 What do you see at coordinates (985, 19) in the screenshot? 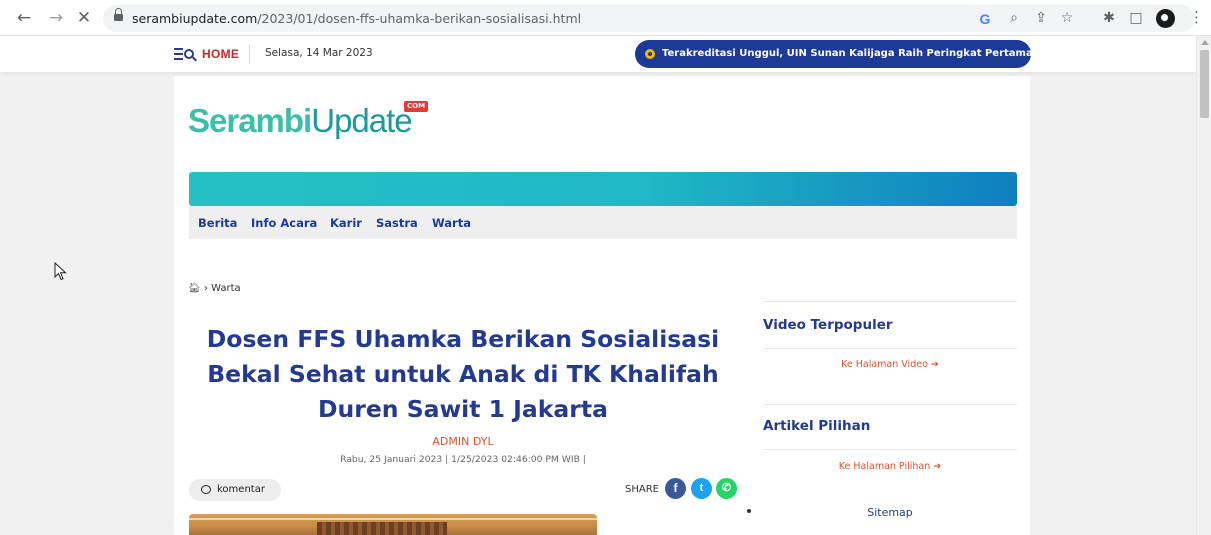
I see `google-lens-icon: G` at bounding box center [985, 19].